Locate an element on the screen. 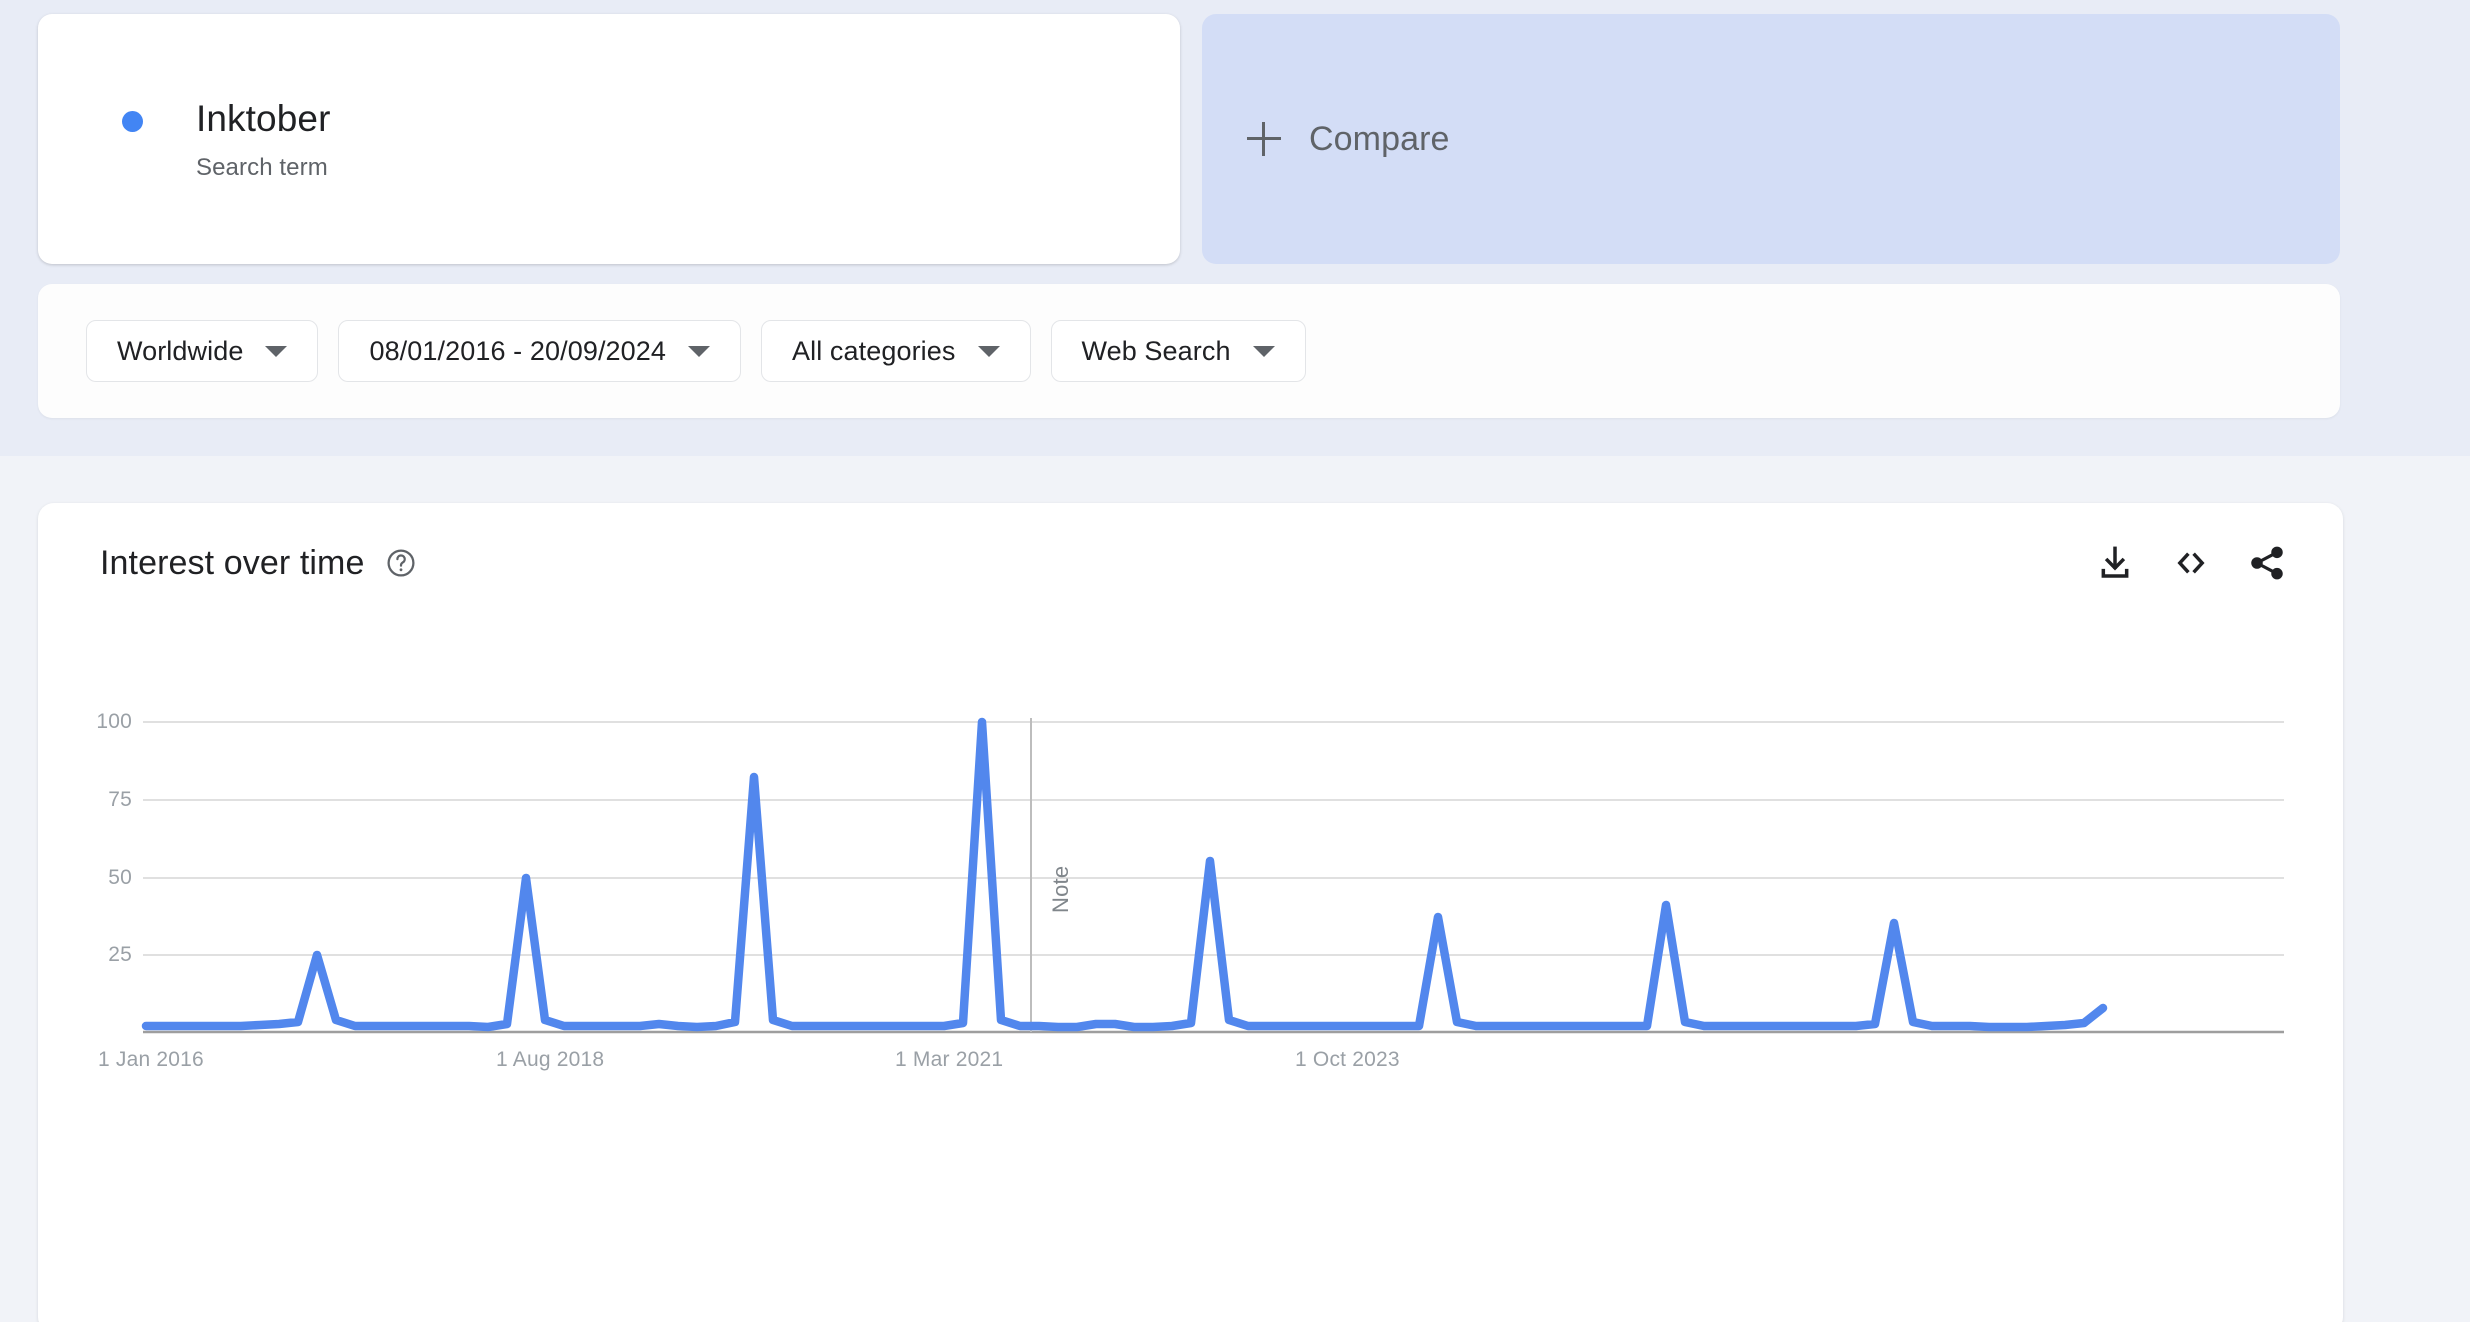  y-tick-label: 50 is located at coordinates (120, 877).